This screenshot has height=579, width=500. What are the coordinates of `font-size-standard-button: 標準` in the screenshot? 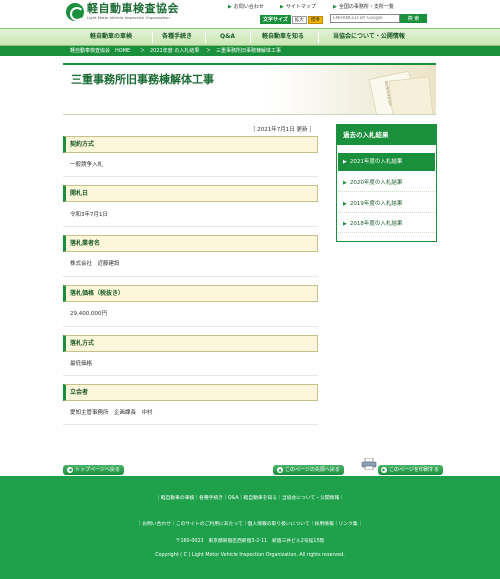 It's located at (315, 19).